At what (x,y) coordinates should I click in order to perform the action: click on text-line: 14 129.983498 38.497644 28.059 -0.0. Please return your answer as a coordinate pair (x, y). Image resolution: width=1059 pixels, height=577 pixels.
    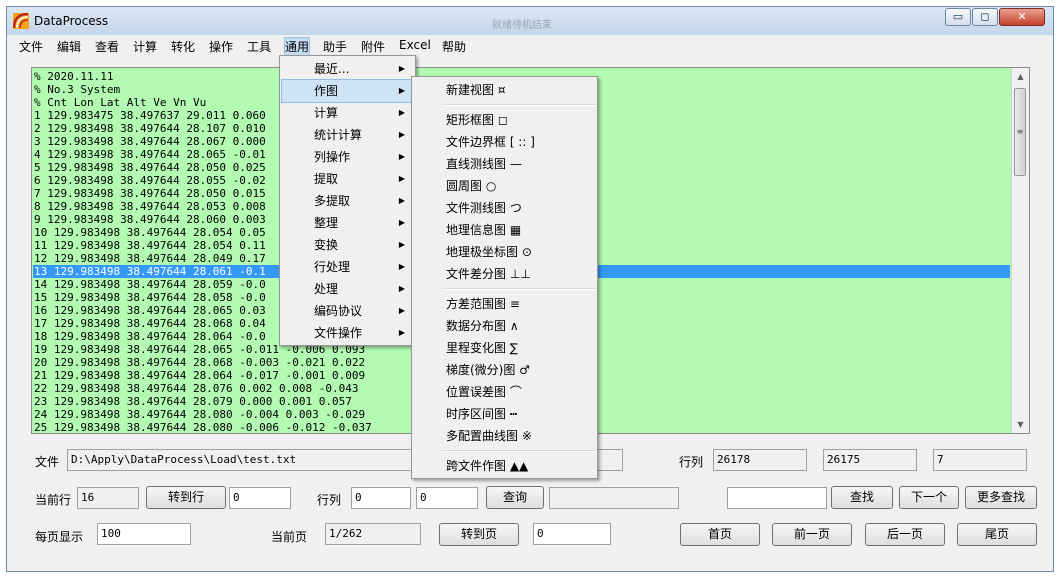
    Looking at the image, I should click on (150, 284).